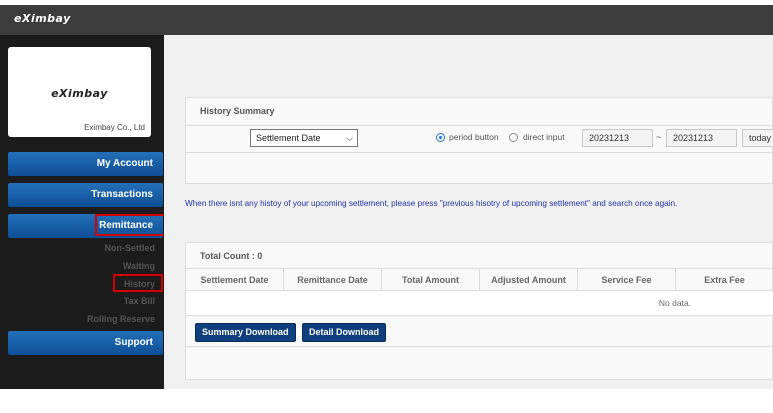  Describe the element at coordinates (139, 301) in the screenshot. I see `sub-nav-tax-bill: Tax Bill` at that location.